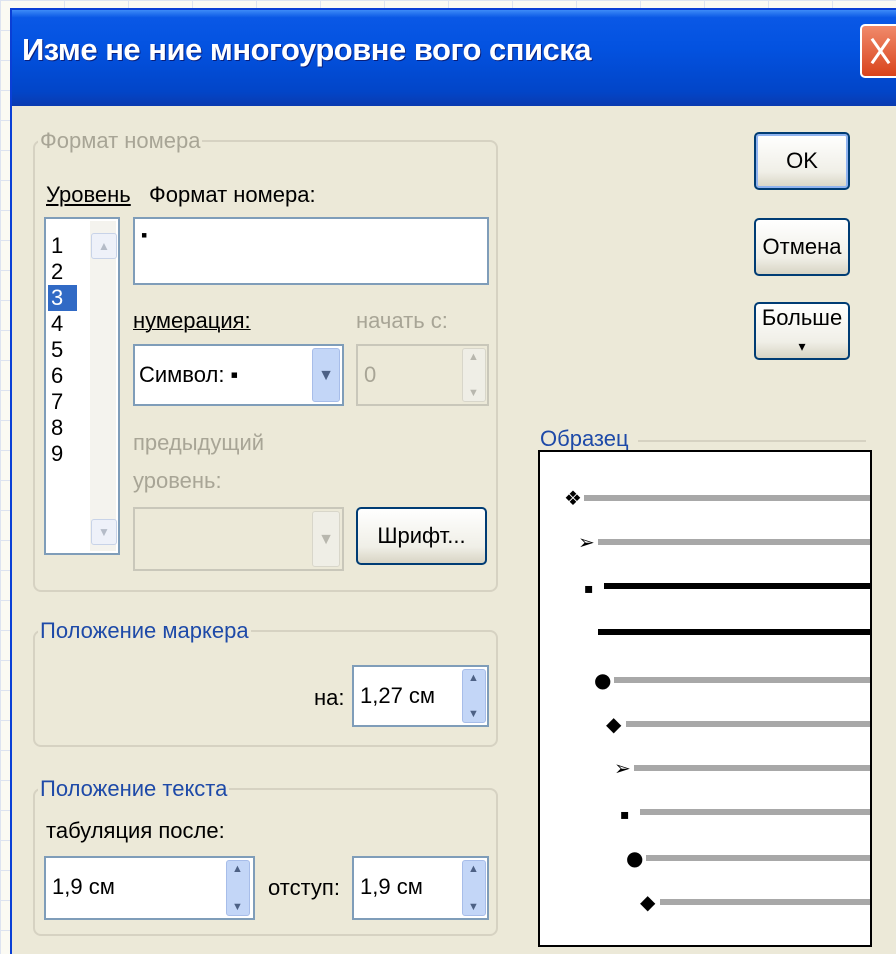  I want to click on chevron-down-icon: ▾, so click(802, 346).